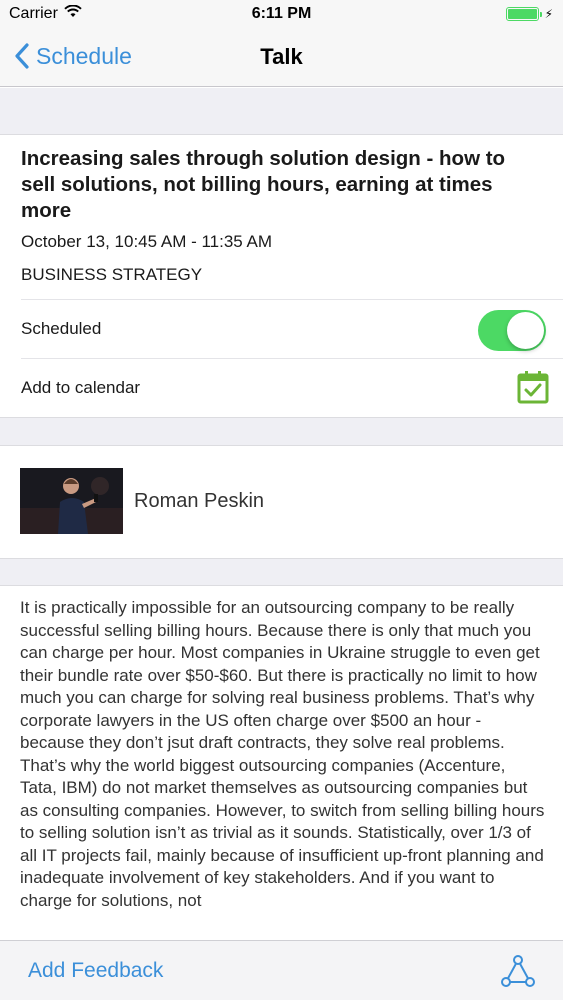  What do you see at coordinates (199, 501) in the screenshot?
I see `speaker-name: Roman Peskin` at bounding box center [199, 501].